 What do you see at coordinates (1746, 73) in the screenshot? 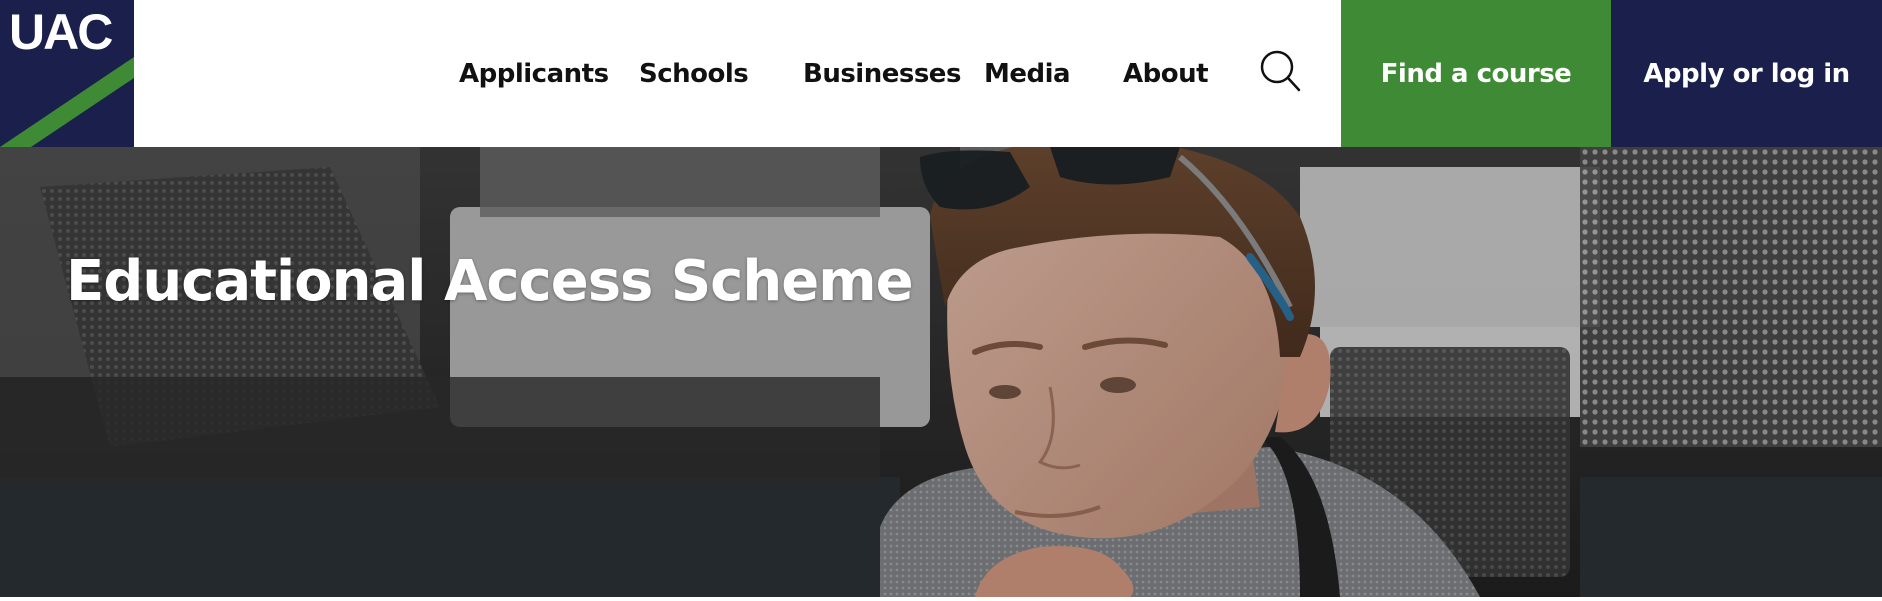
I see `apply-login-button: Apply or log in` at bounding box center [1746, 73].